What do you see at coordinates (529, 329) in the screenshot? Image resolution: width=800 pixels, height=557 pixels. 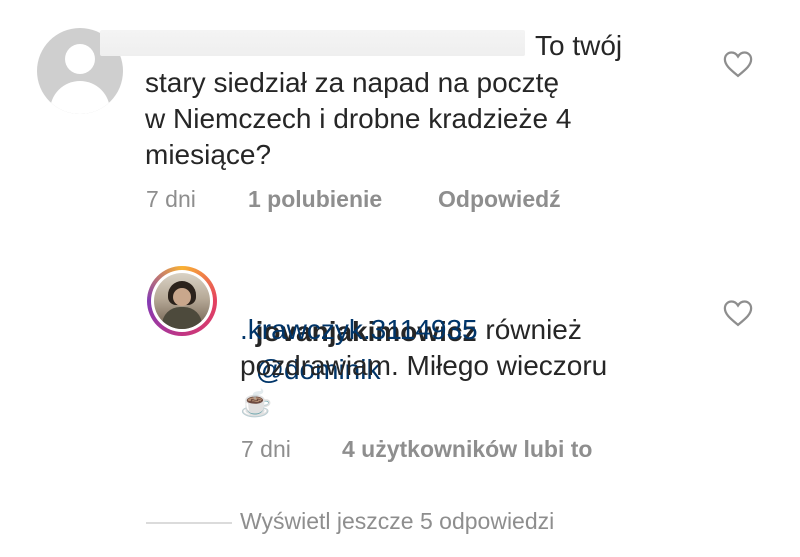 I see `reply-text-fragment: również` at bounding box center [529, 329].